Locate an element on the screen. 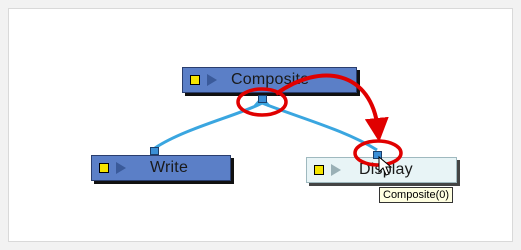 The image size is (521, 250). annotation-layer is located at coordinates (319, 124).